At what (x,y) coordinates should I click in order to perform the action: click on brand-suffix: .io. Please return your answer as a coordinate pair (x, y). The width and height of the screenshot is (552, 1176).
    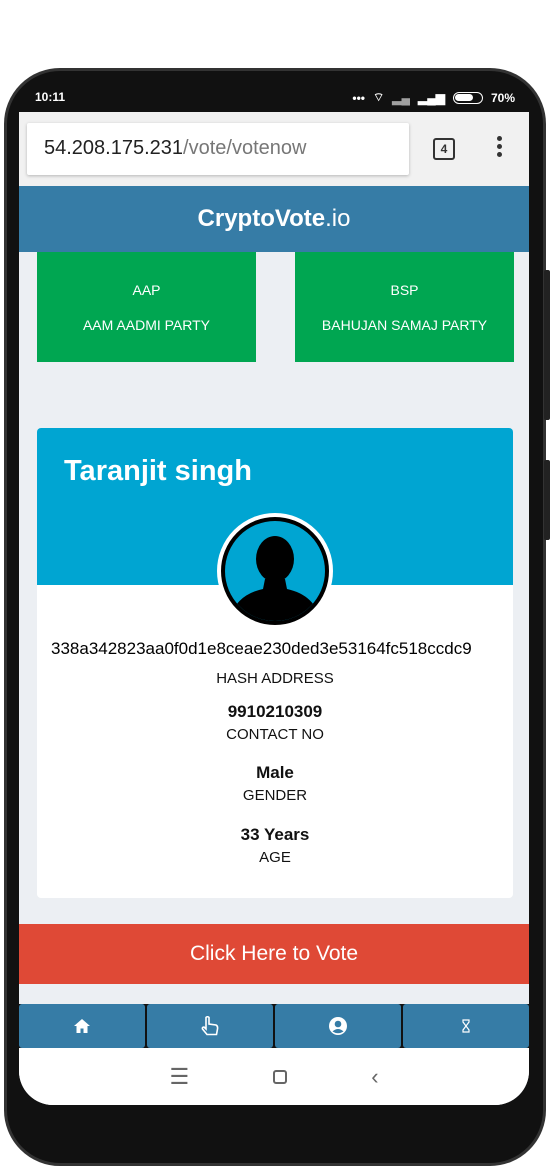
    Looking at the image, I should click on (338, 218).